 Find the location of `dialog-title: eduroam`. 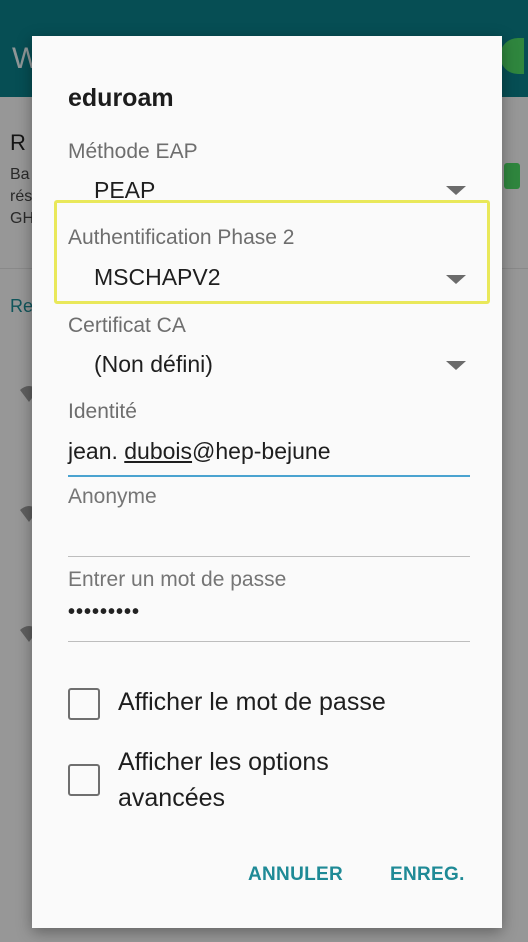

dialog-title: eduroam is located at coordinates (121, 98).